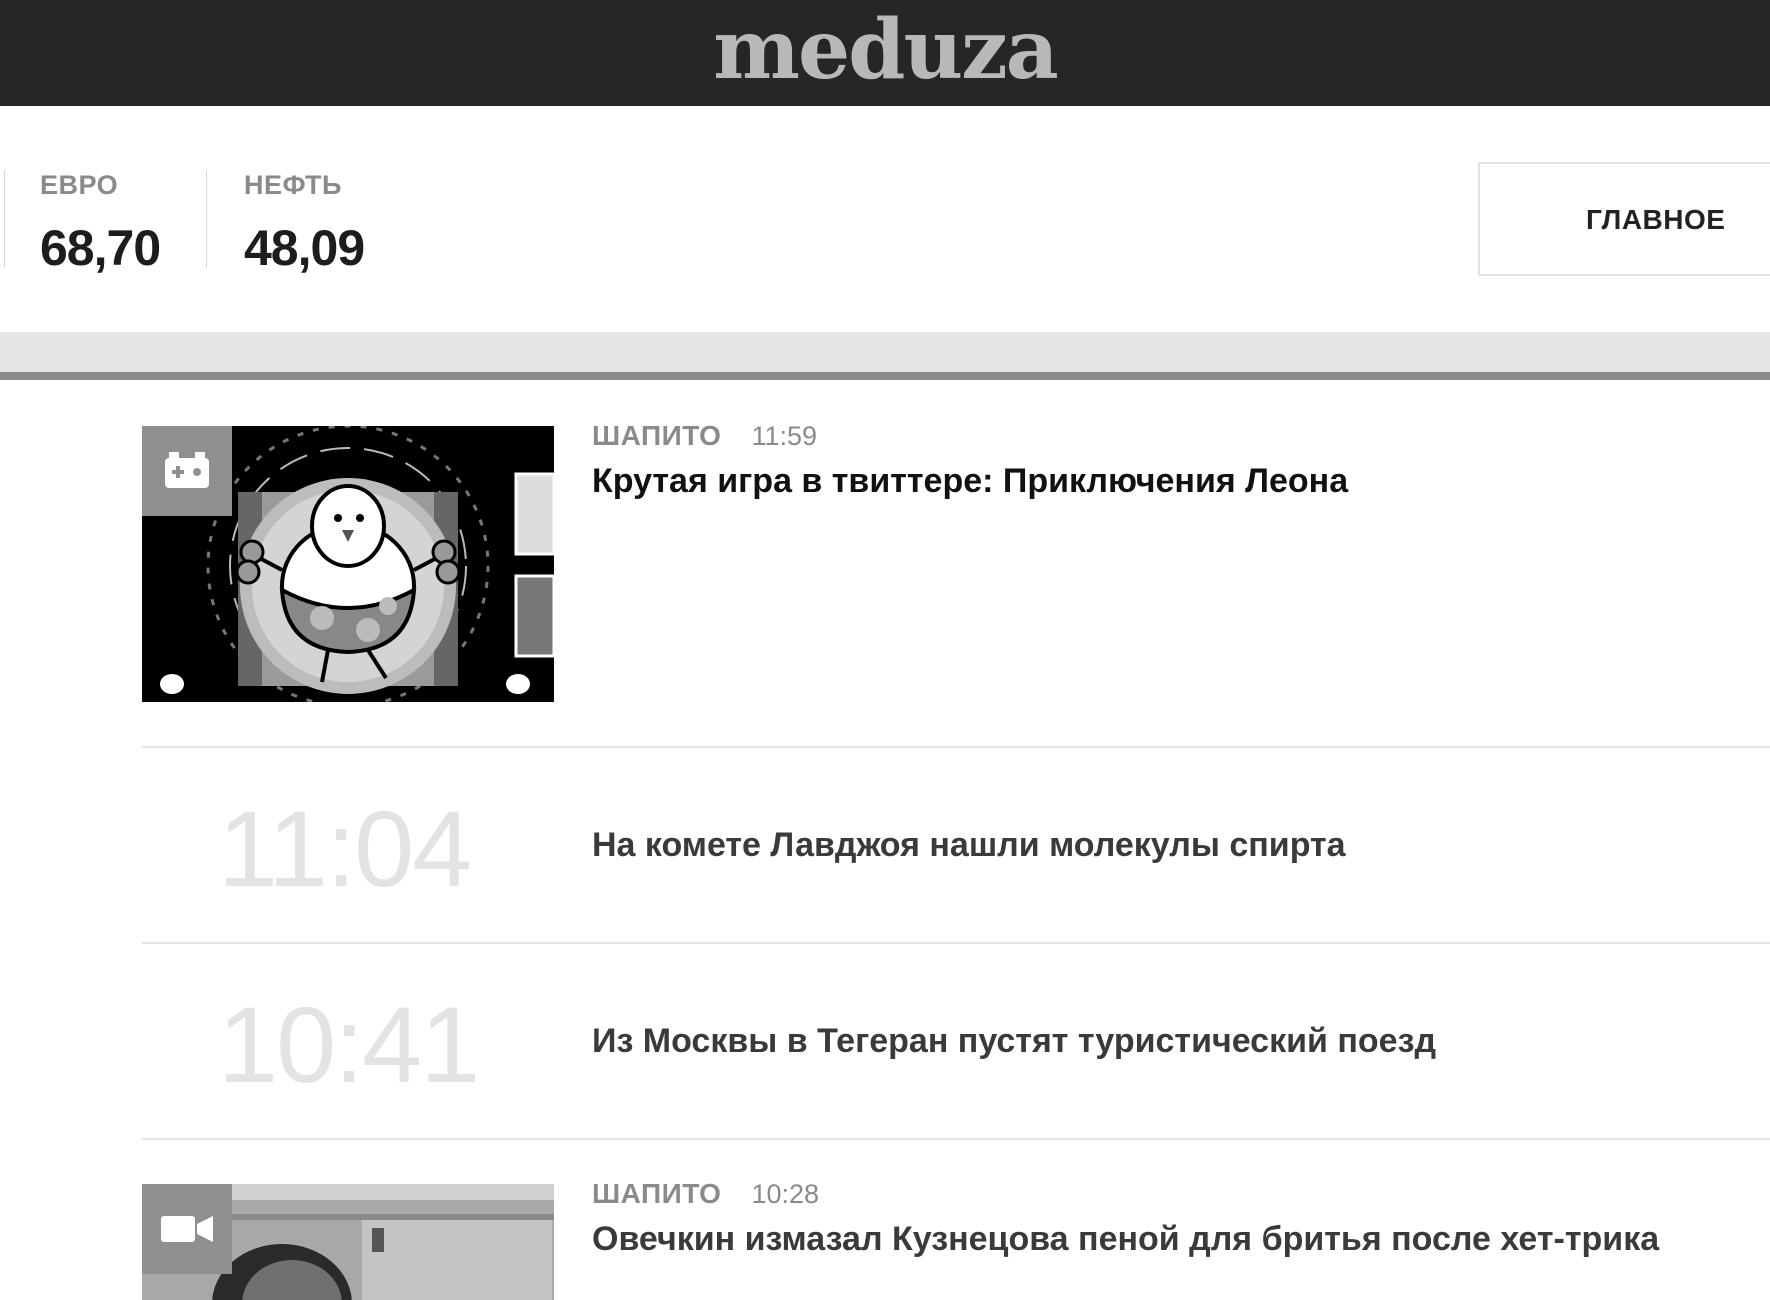 The height and width of the screenshot is (1300, 1770). I want to click on article-big-time: 11:04, so click(345, 848).